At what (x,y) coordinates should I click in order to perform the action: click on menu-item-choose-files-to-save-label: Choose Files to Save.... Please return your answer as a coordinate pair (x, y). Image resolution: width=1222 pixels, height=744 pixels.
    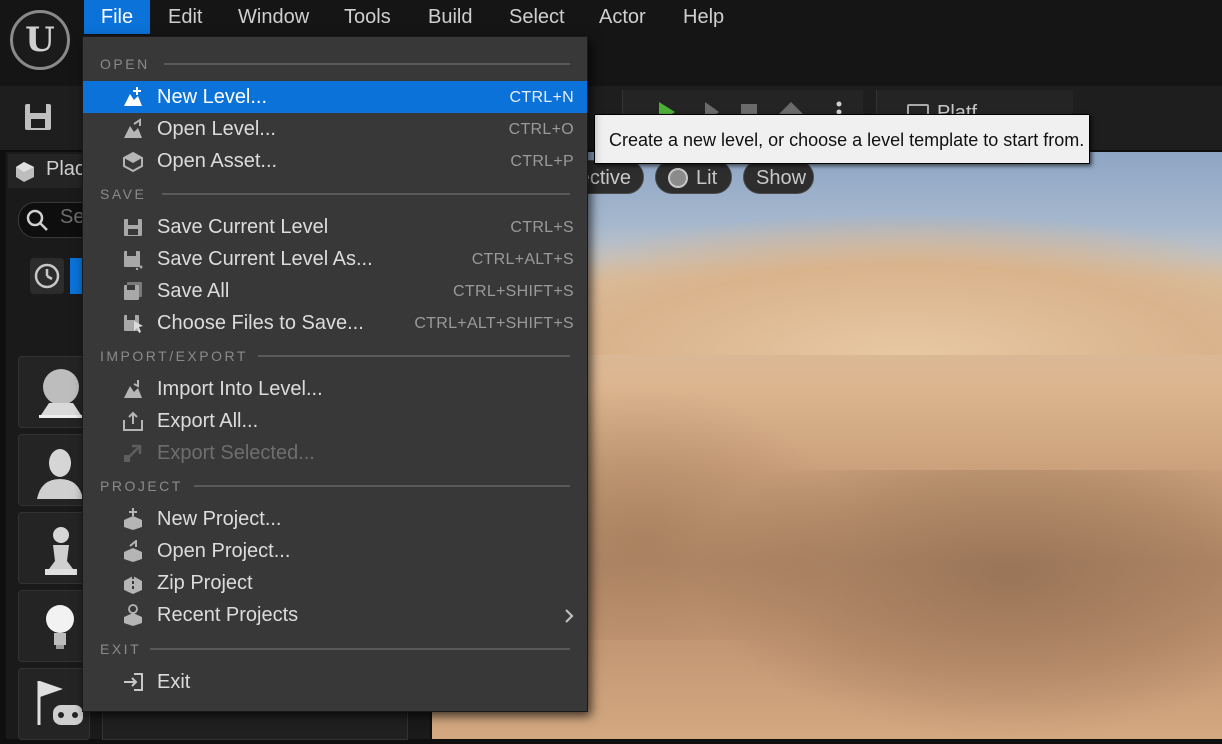
    Looking at the image, I should click on (260, 323).